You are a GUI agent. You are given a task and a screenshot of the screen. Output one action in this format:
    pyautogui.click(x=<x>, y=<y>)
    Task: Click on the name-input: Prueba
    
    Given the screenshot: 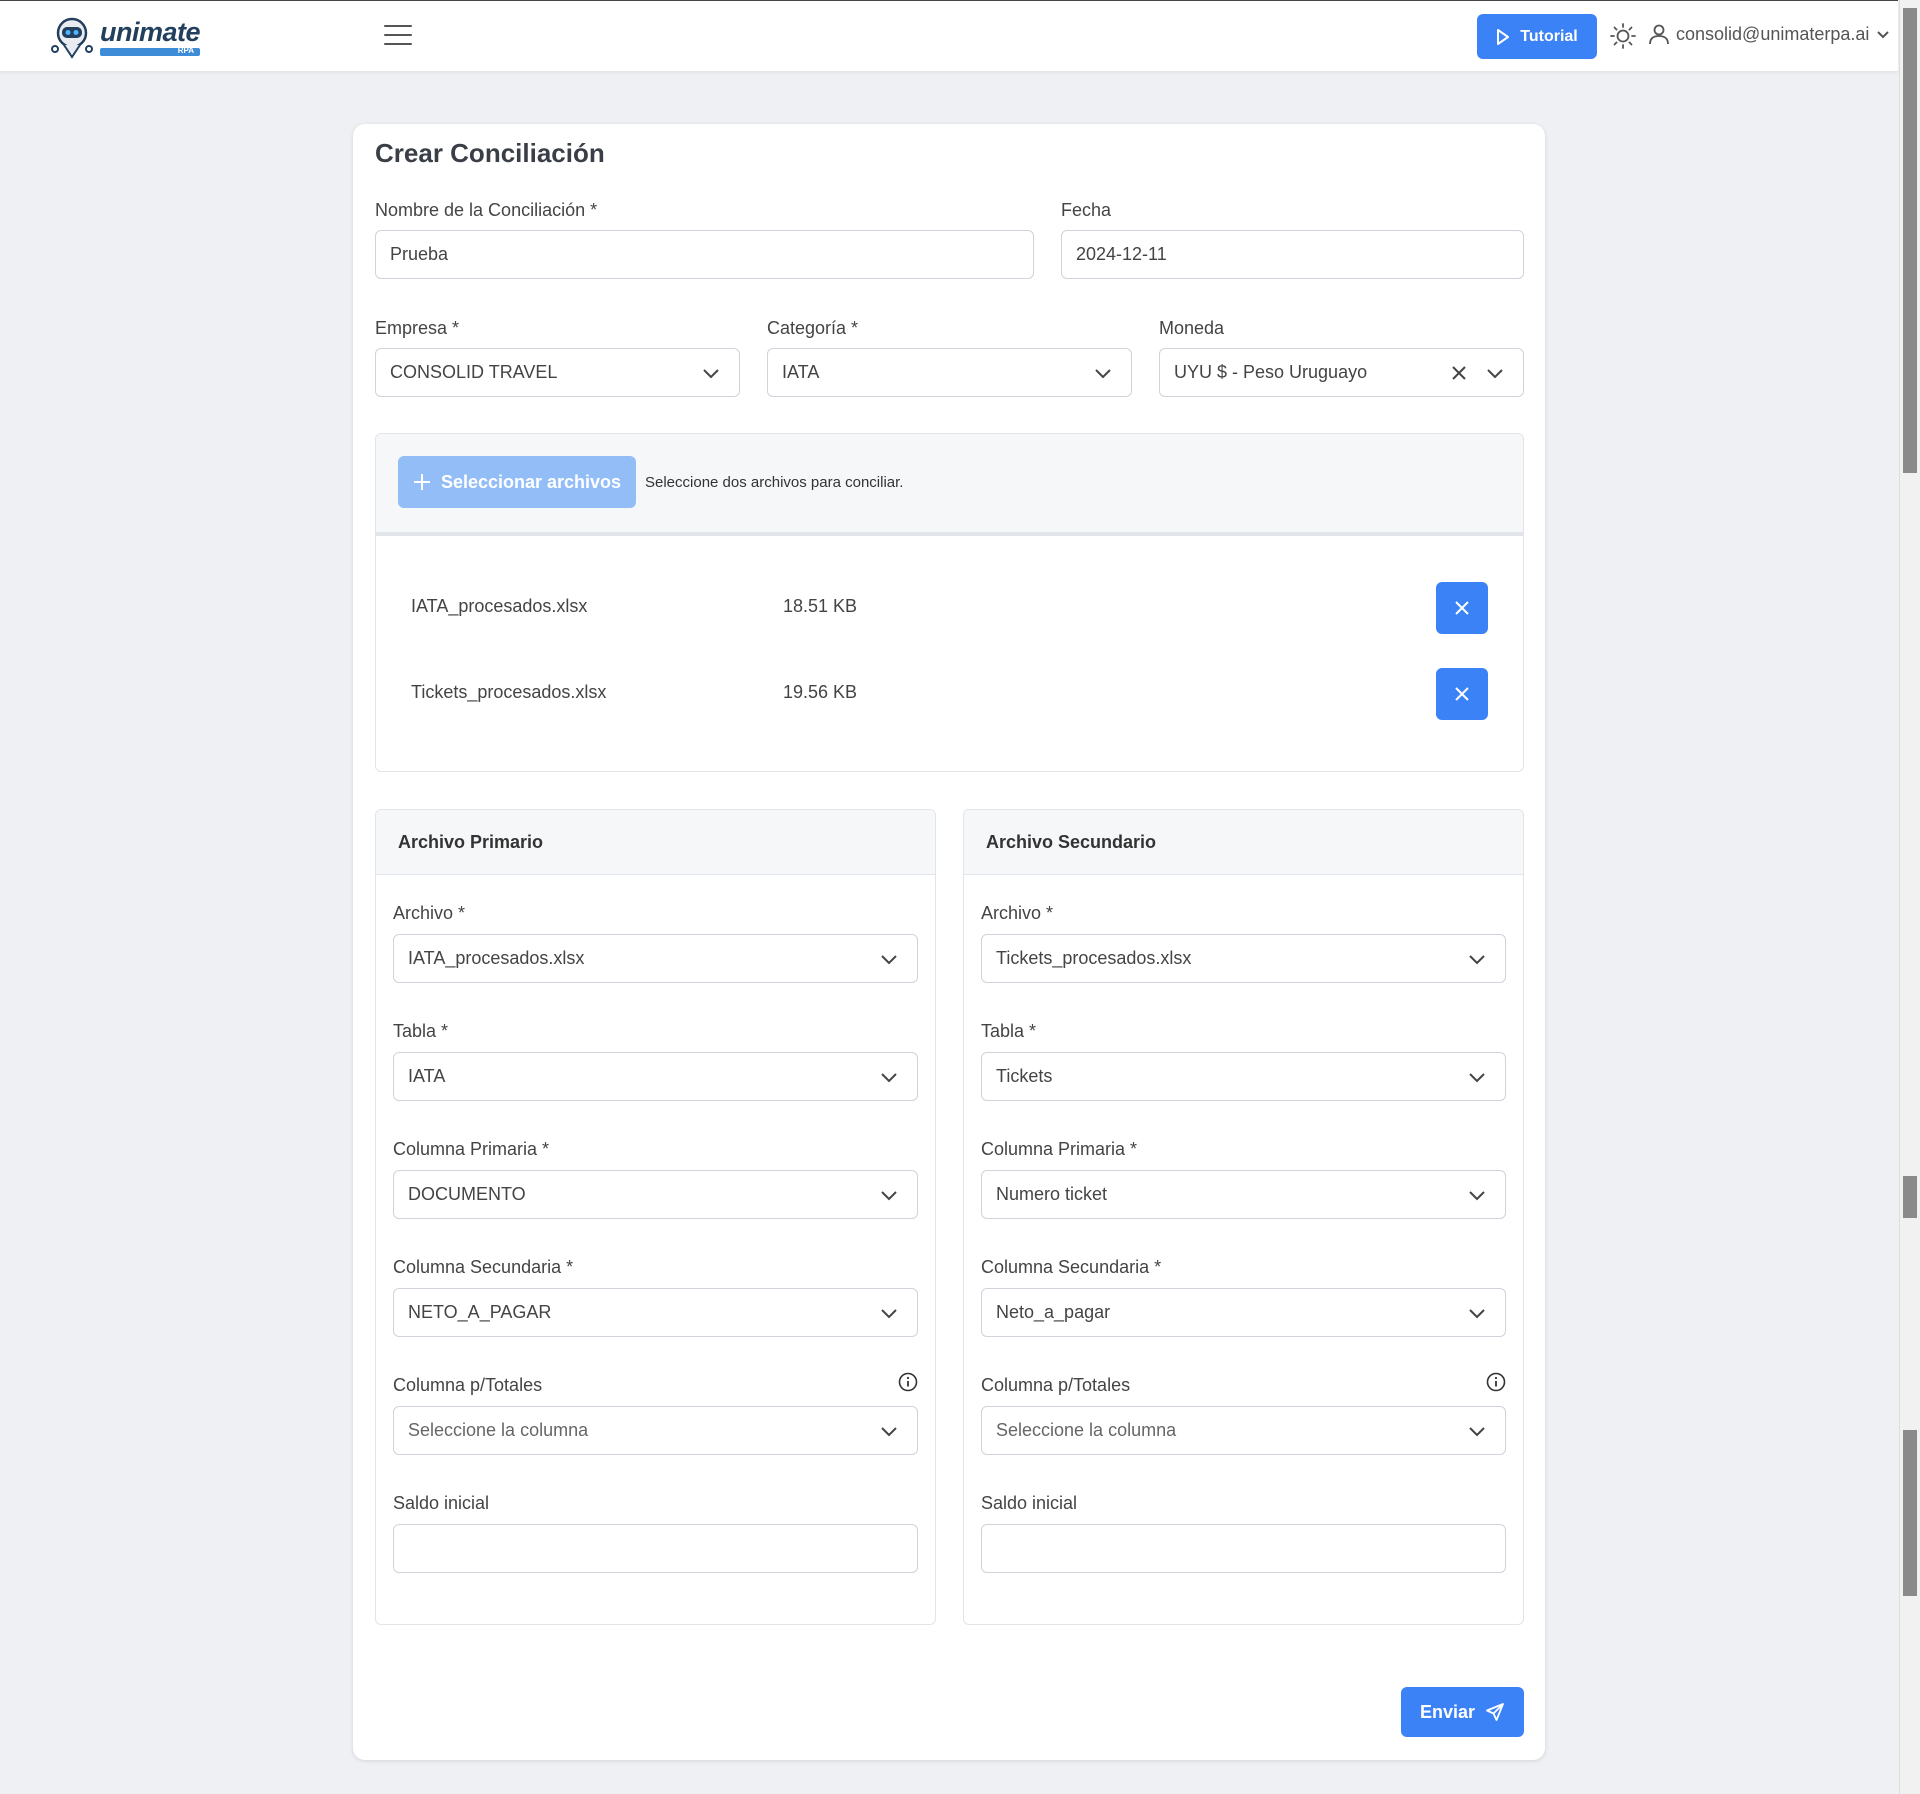 What is the action you would take?
    pyautogui.click(x=704, y=254)
    